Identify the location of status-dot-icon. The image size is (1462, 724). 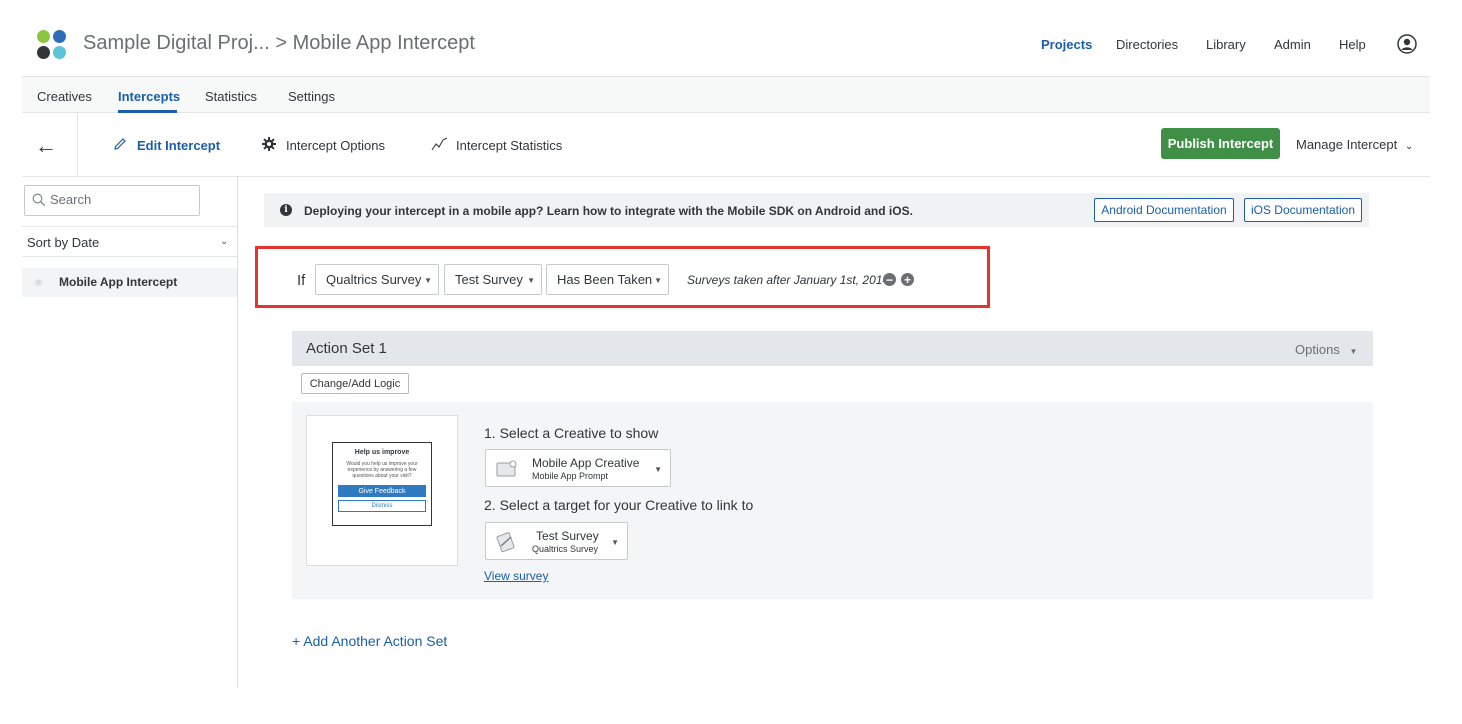
(38, 282).